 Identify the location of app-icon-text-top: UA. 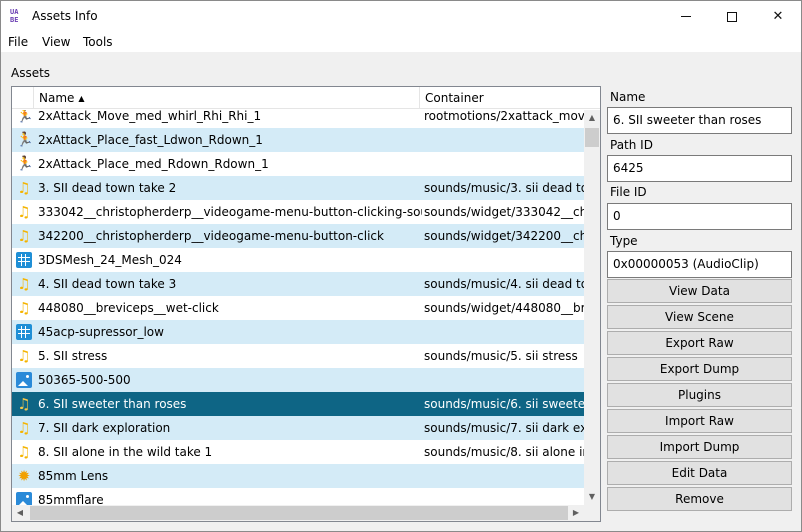
(14, 12).